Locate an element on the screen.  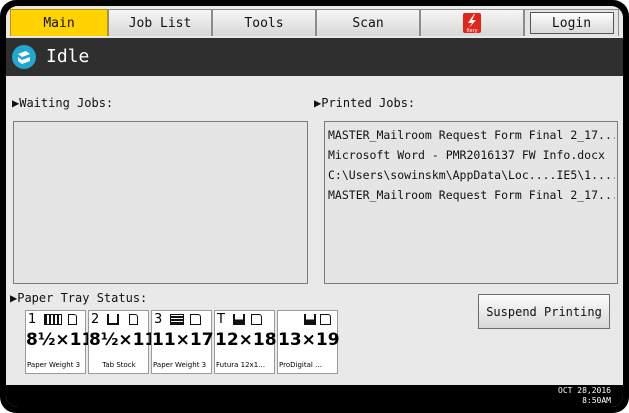
tab-tools: Tools is located at coordinates (264, 22).